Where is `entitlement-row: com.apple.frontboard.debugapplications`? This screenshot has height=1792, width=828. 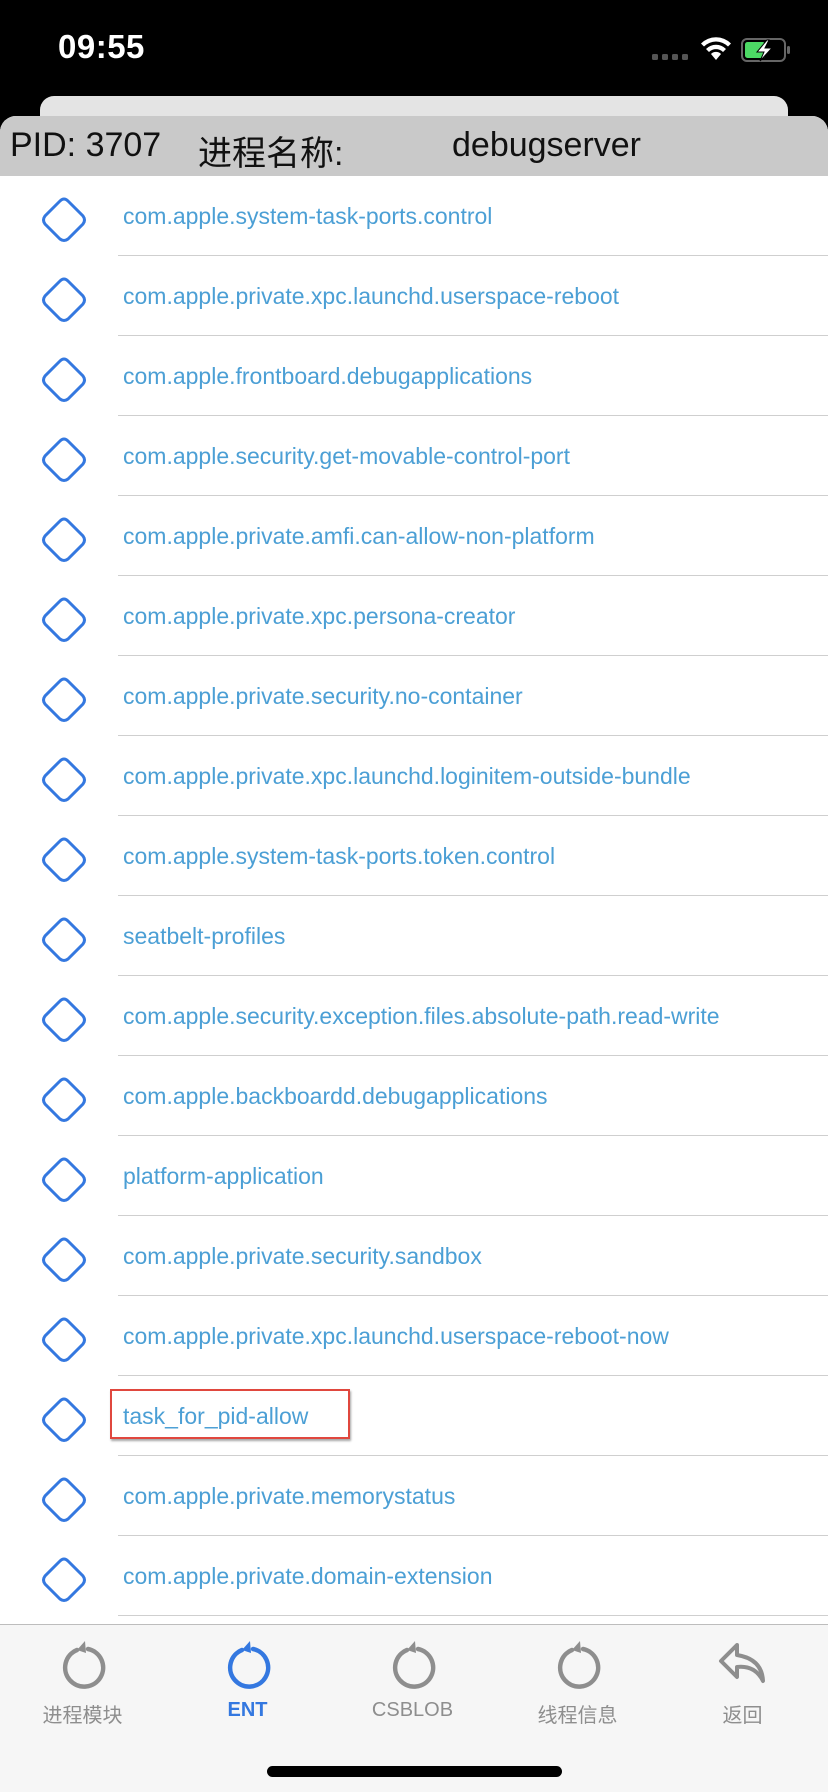 entitlement-row: com.apple.frontboard.debugapplications is located at coordinates (414, 376).